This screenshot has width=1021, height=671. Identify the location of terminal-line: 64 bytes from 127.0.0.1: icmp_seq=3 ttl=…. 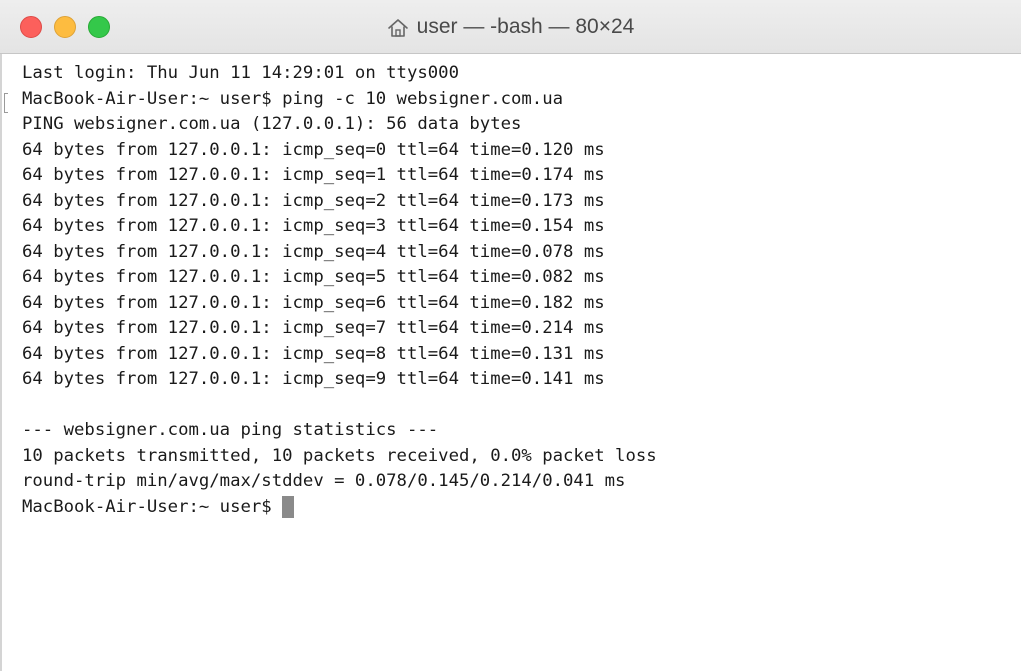
(313, 226).